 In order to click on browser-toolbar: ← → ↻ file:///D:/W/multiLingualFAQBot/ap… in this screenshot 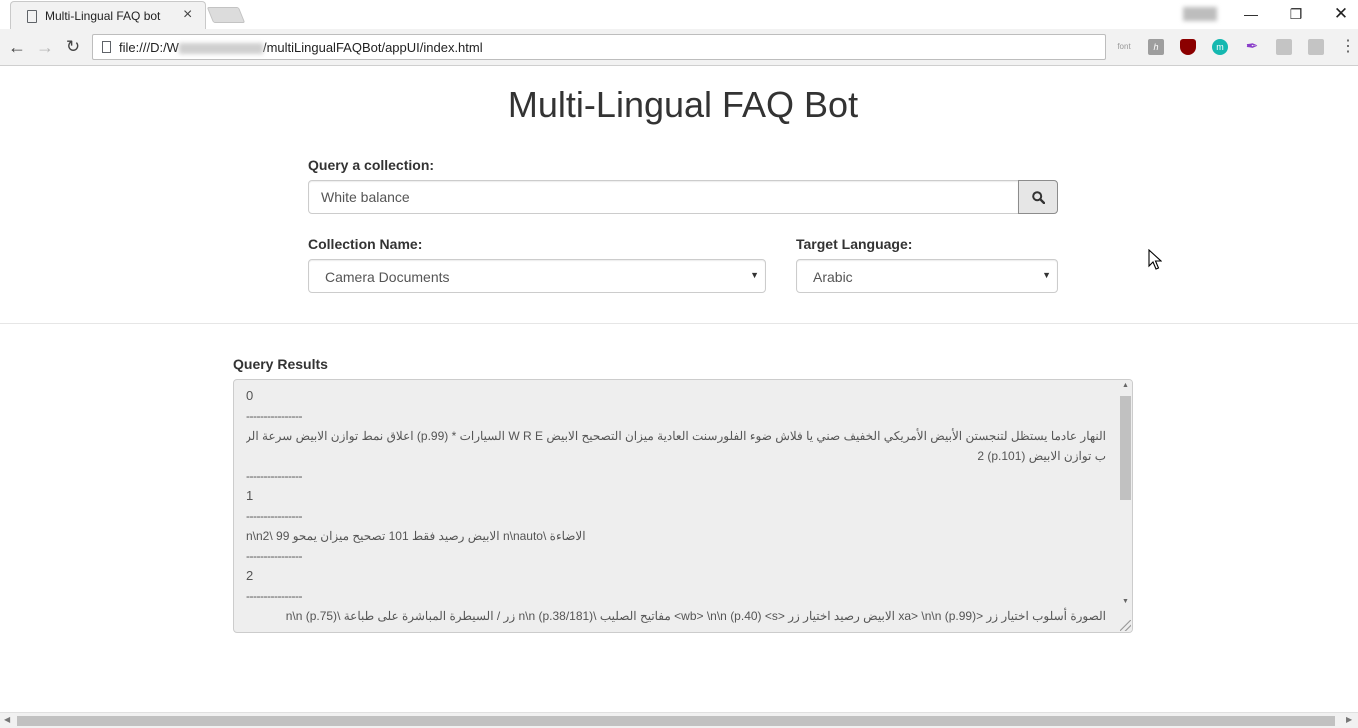, I will do `click(679, 47)`.